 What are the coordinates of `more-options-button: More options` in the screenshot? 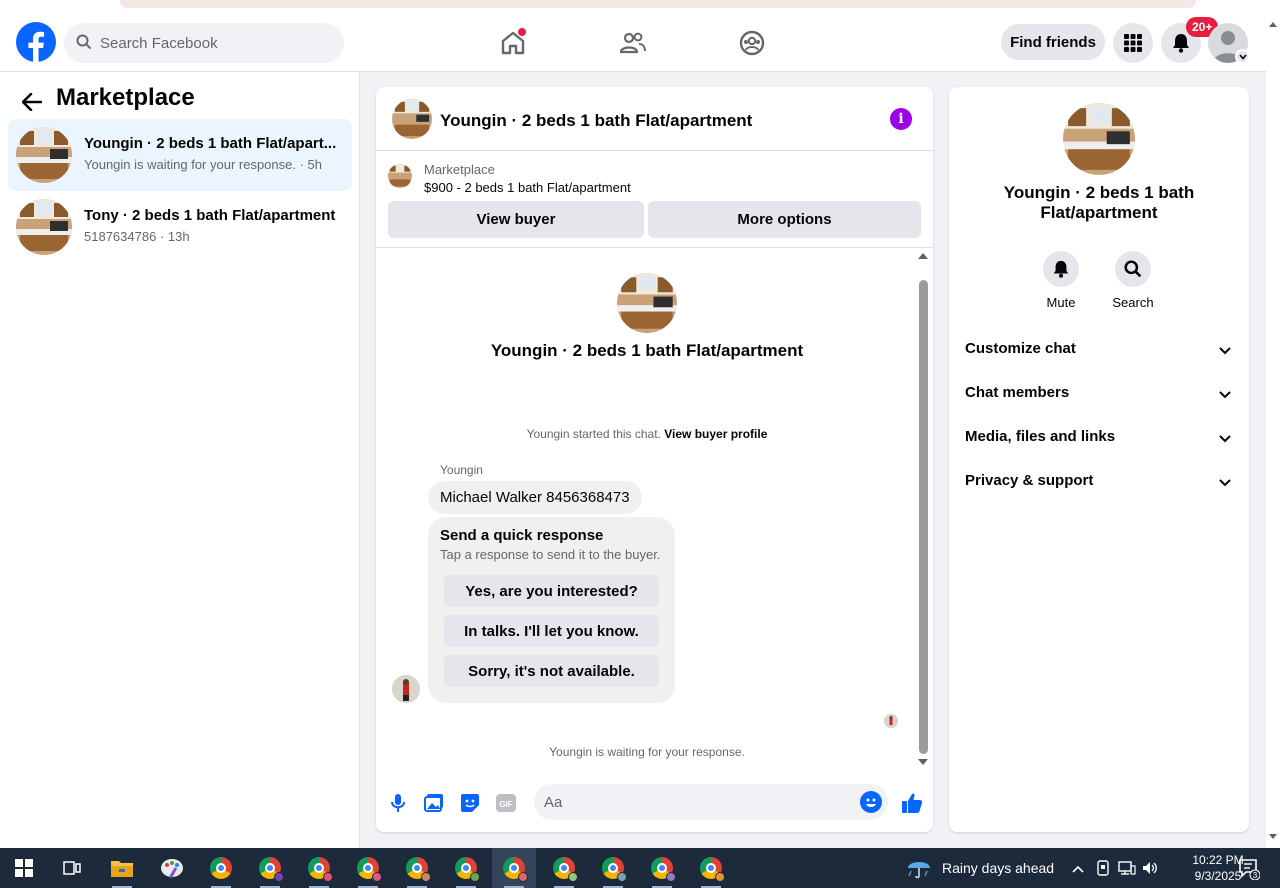 It's located at (784, 219).